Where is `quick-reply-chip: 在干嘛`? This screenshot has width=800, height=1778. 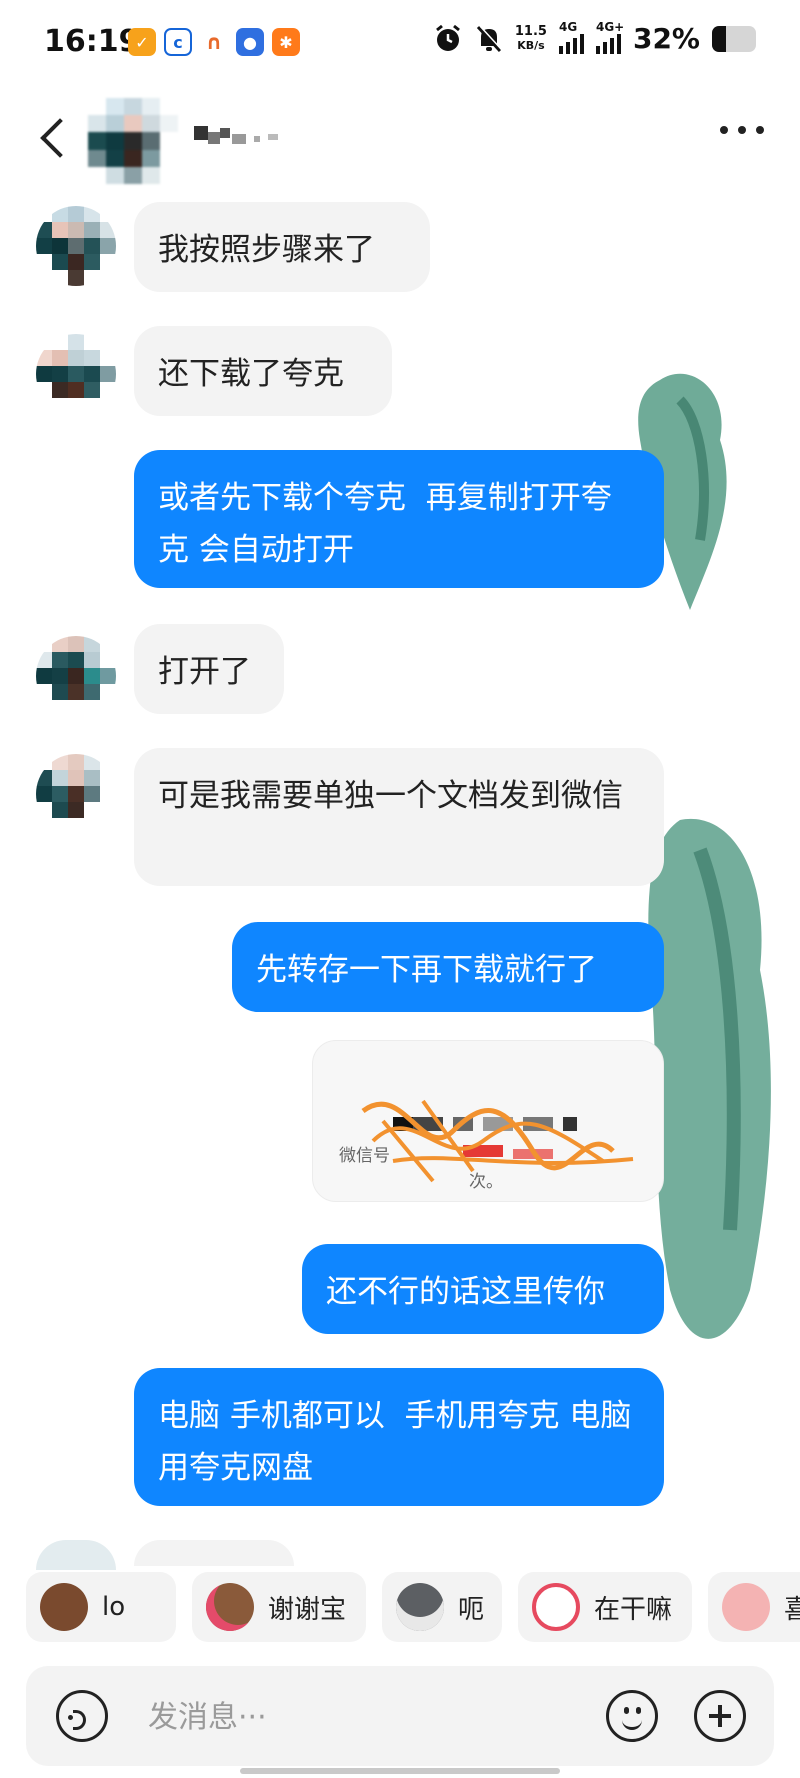 quick-reply-chip: 在干嘛 is located at coordinates (605, 1607).